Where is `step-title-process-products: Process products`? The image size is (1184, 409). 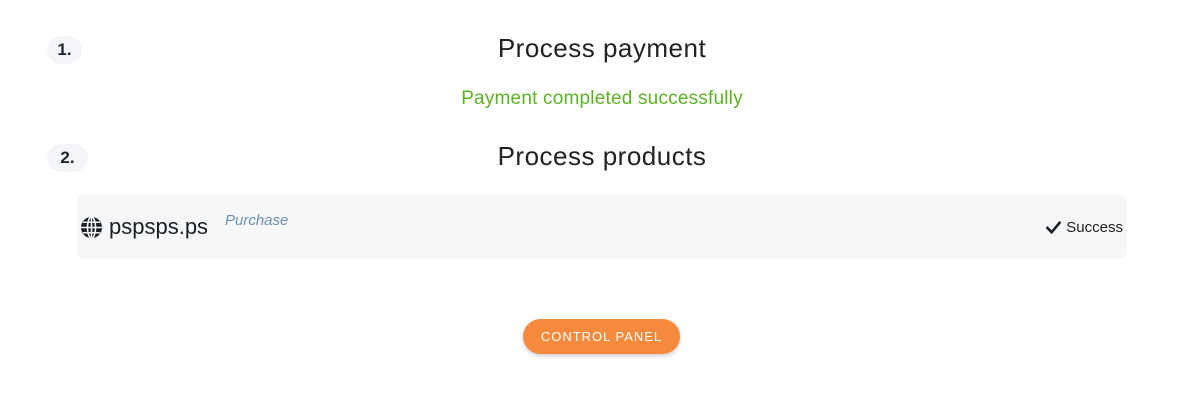 step-title-process-products: Process products is located at coordinates (602, 156).